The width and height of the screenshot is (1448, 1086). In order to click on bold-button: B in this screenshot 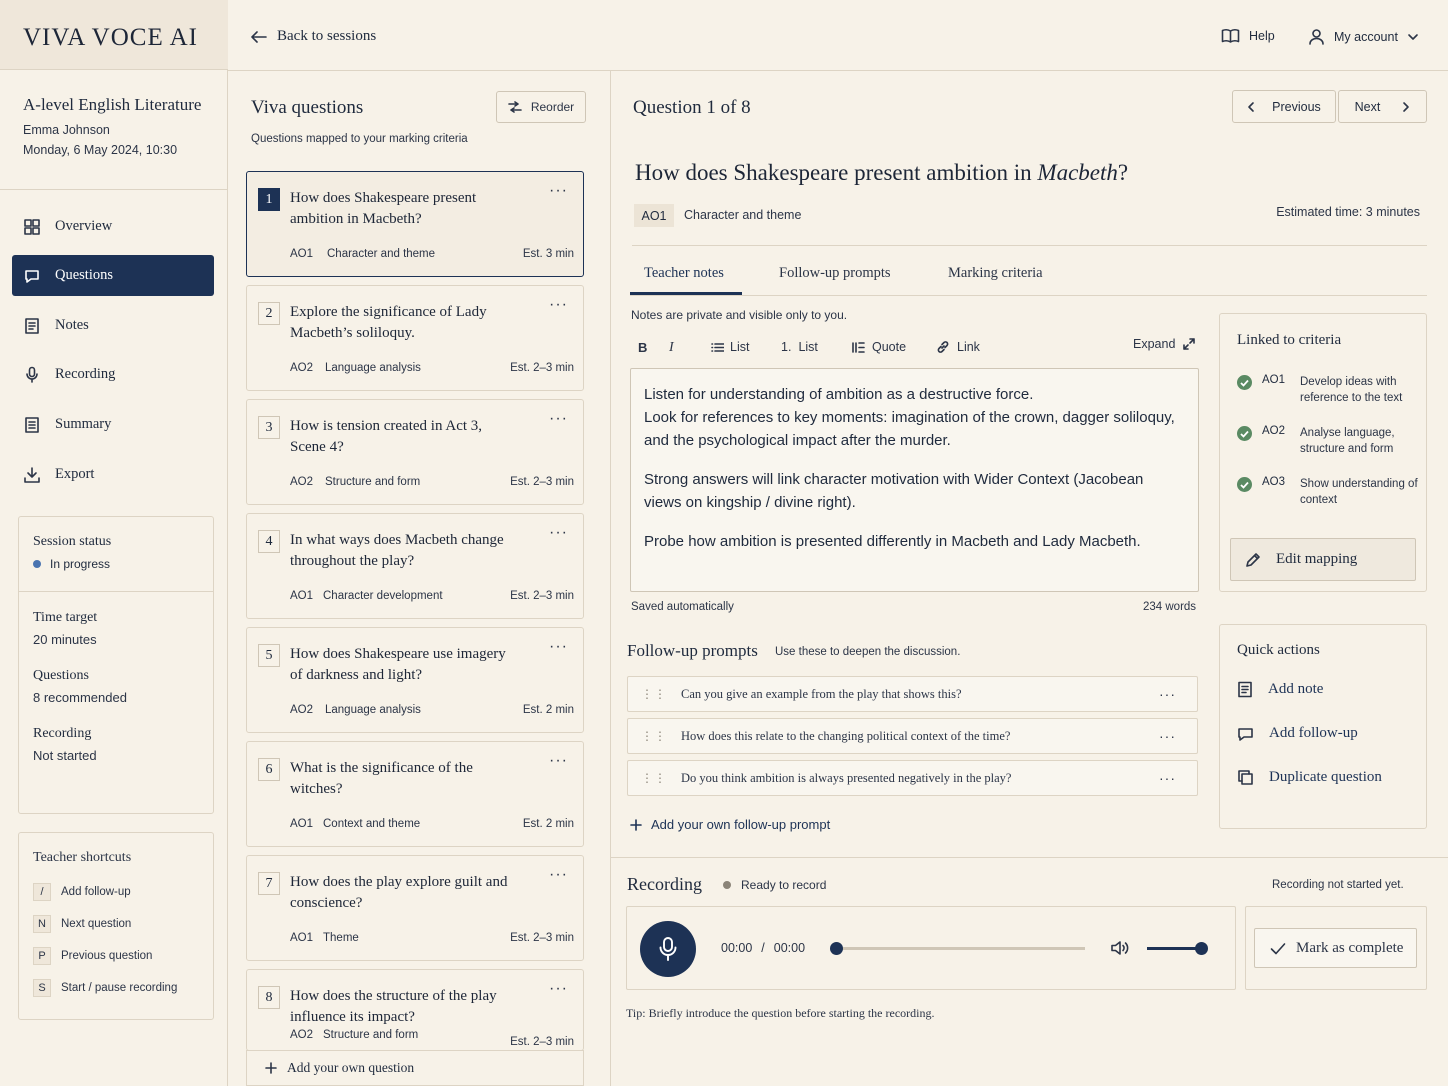, I will do `click(642, 347)`.